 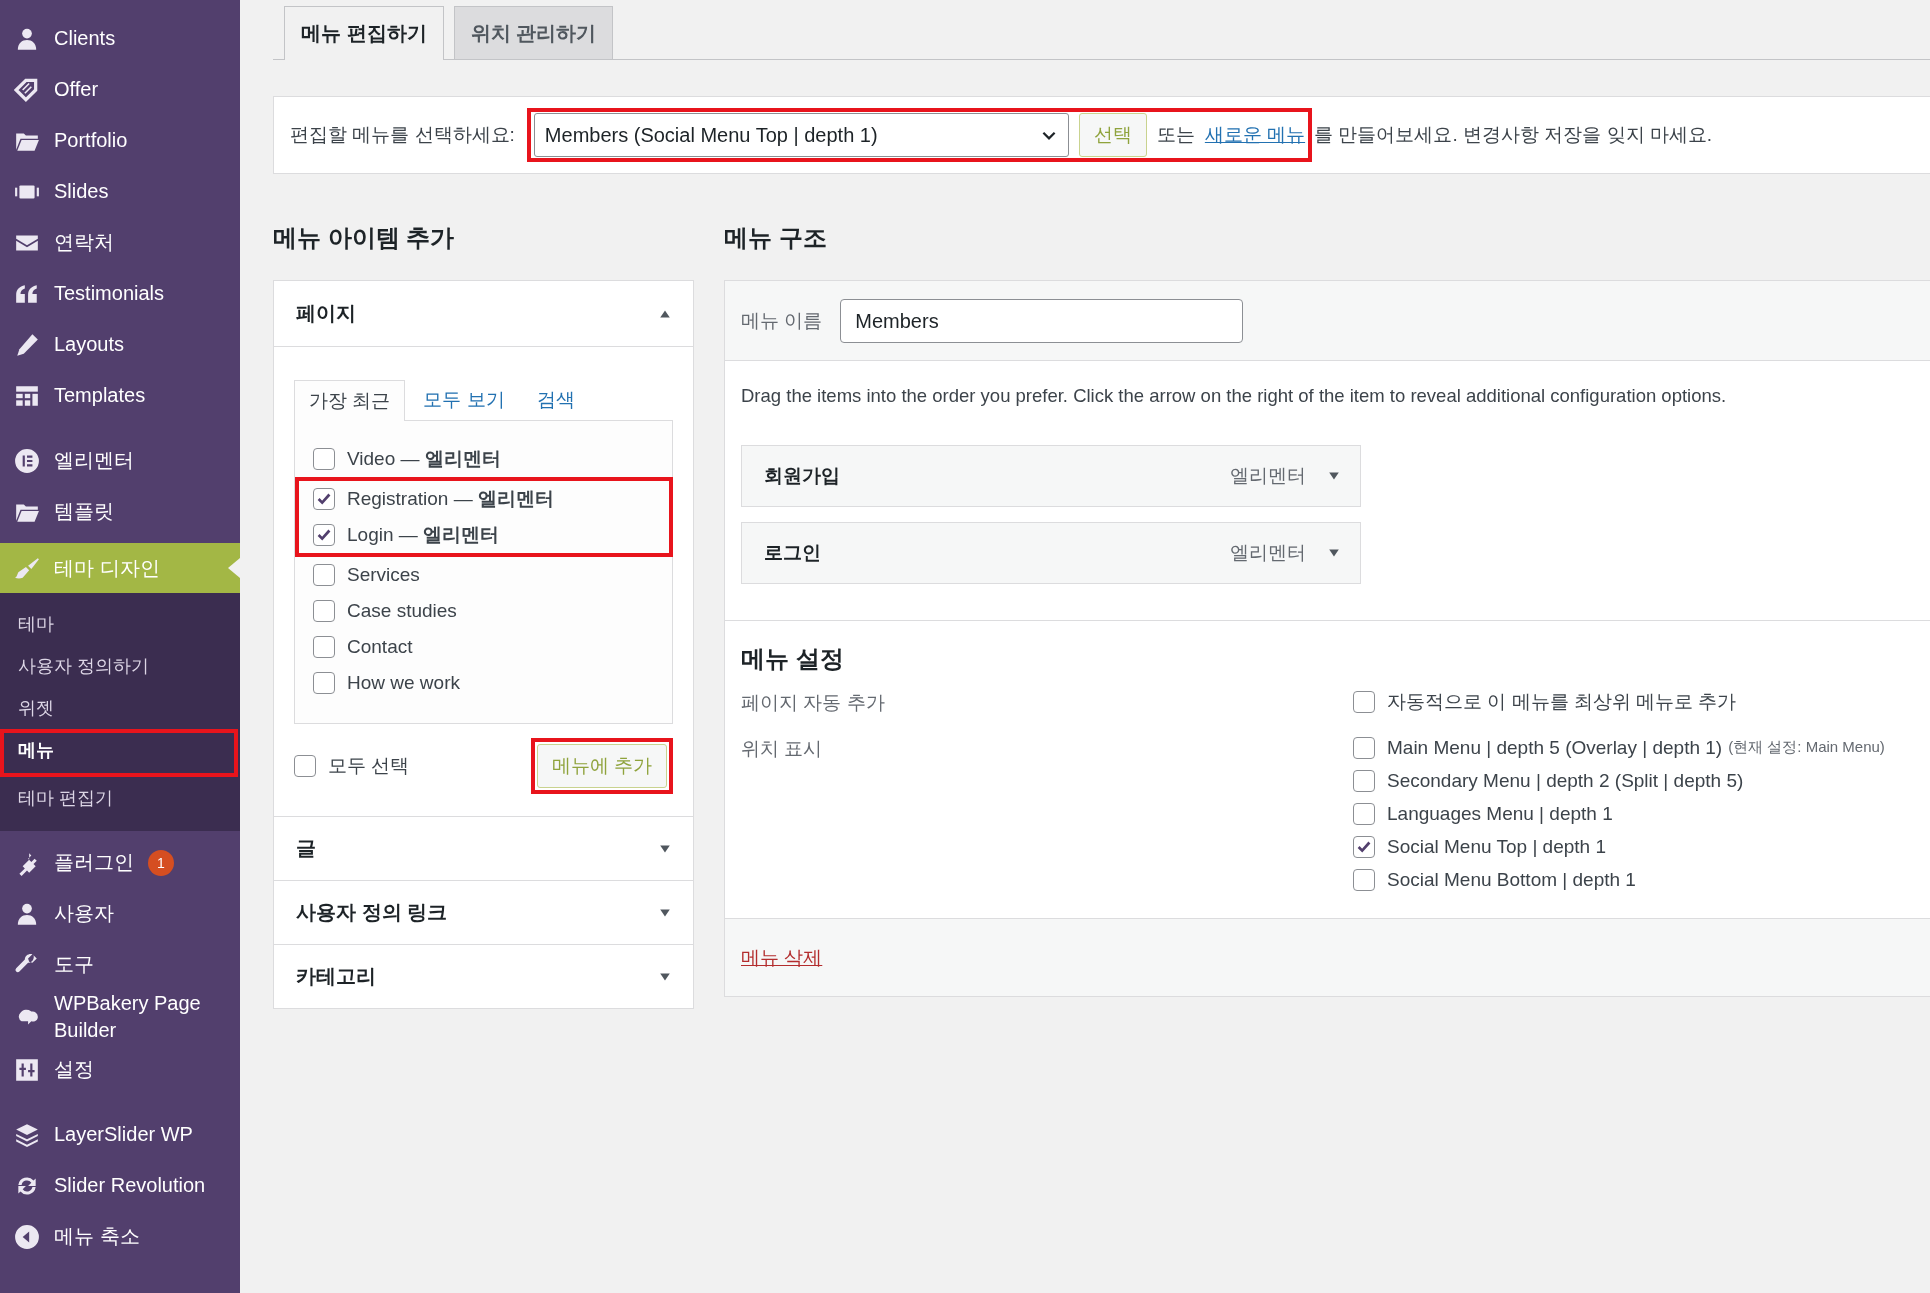 I want to click on sidebar-item: WPBakery Page Builder, so click(x=120, y=1017).